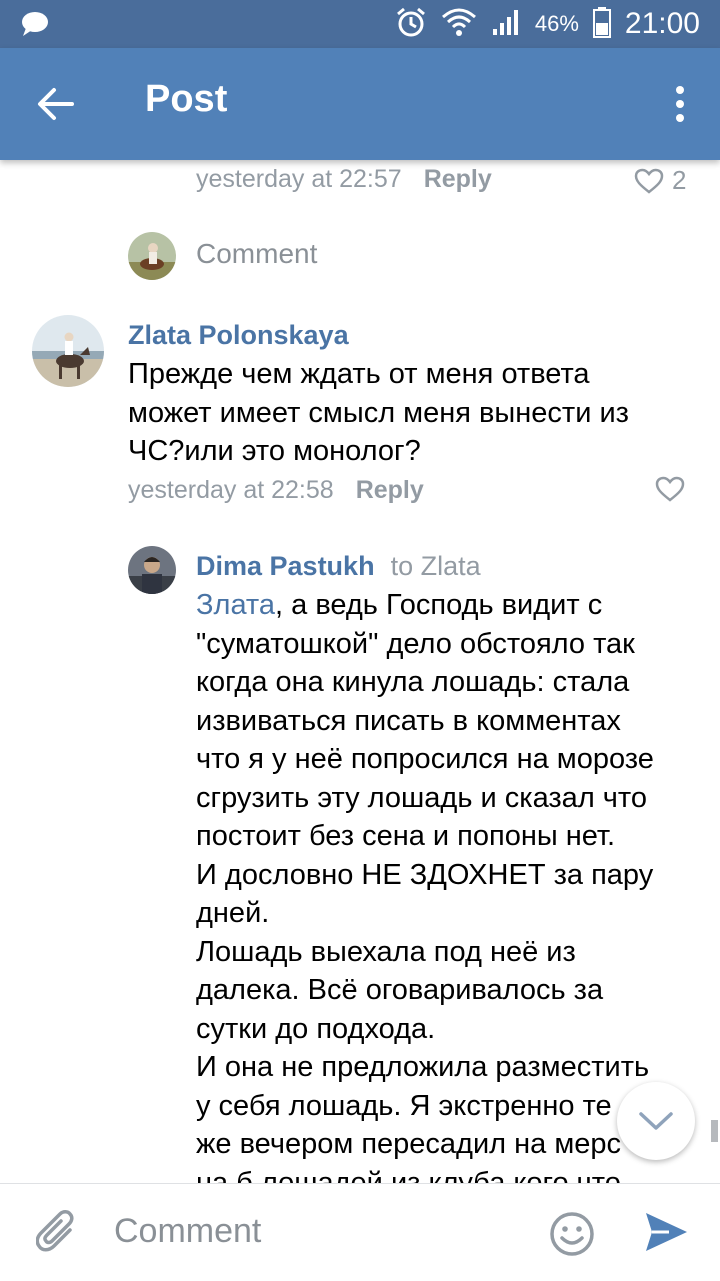 This screenshot has height=1281, width=720. I want to click on battery-percent: 46%, so click(556, 23).